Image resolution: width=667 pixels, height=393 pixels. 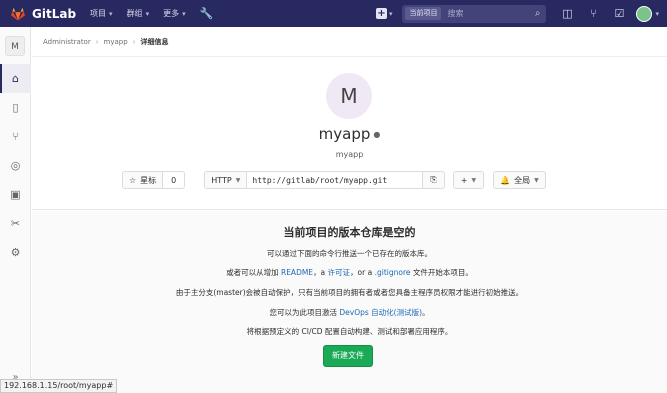 What do you see at coordinates (426, 312) in the screenshot?
I see `line4-suffix: 。` at bounding box center [426, 312].